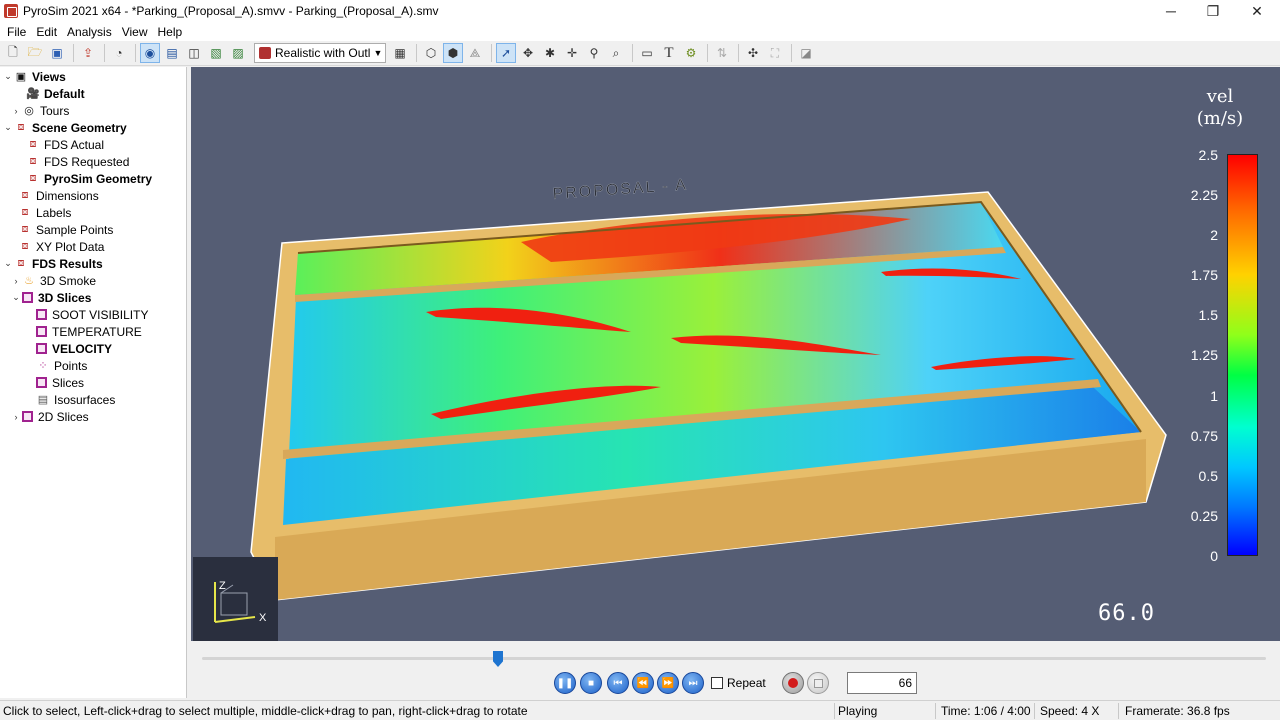  What do you see at coordinates (320, 53) in the screenshot?
I see `render-mode-select: Realistic with Outl ▼` at bounding box center [320, 53].